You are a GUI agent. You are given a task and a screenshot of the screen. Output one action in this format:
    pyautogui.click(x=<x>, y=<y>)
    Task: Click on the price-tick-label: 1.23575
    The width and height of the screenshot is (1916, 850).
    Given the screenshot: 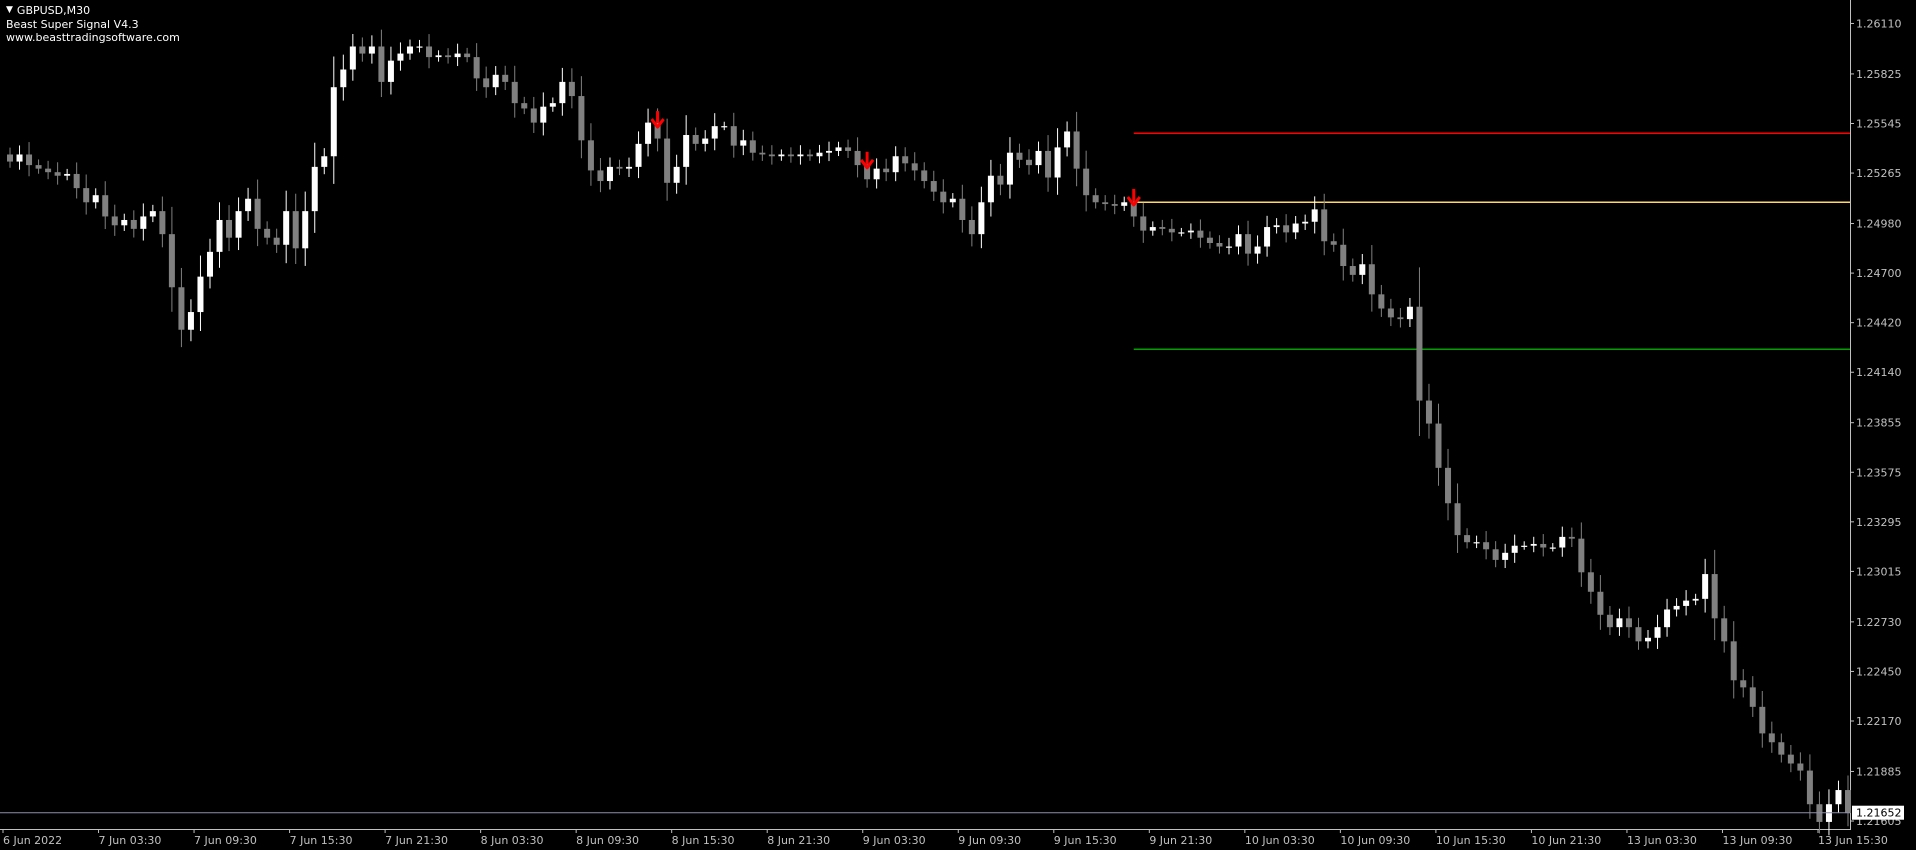 What is the action you would take?
    pyautogui.click(x=1879, y=472)
    